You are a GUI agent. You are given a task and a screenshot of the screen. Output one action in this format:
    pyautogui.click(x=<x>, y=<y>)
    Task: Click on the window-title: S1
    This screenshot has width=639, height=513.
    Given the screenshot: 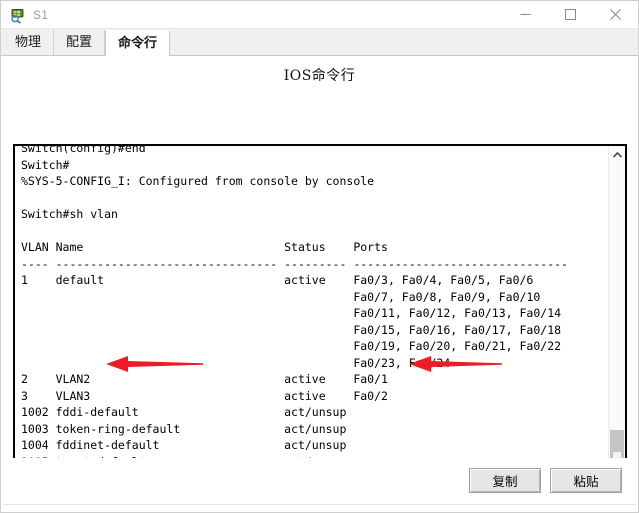 What is the action you would take?
    pyautogui.click(x=41, y=14)
    